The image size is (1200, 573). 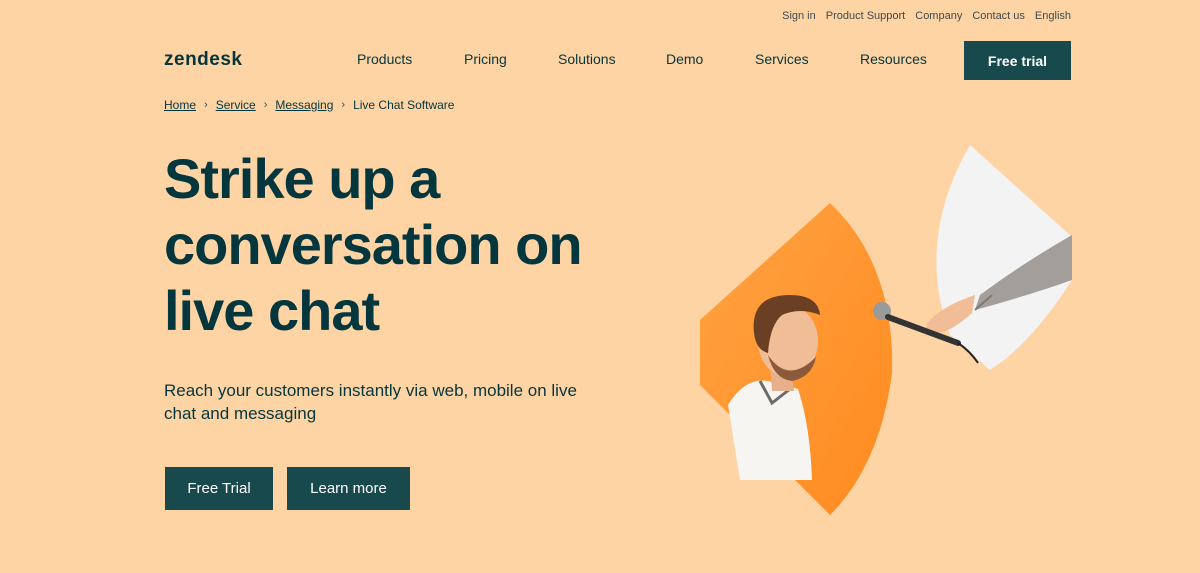 What do you see at coordinates (404, 105) in the screenshot?
I see `breadcrumb-current: Live Chat Software` at bounding box center [404, 105].